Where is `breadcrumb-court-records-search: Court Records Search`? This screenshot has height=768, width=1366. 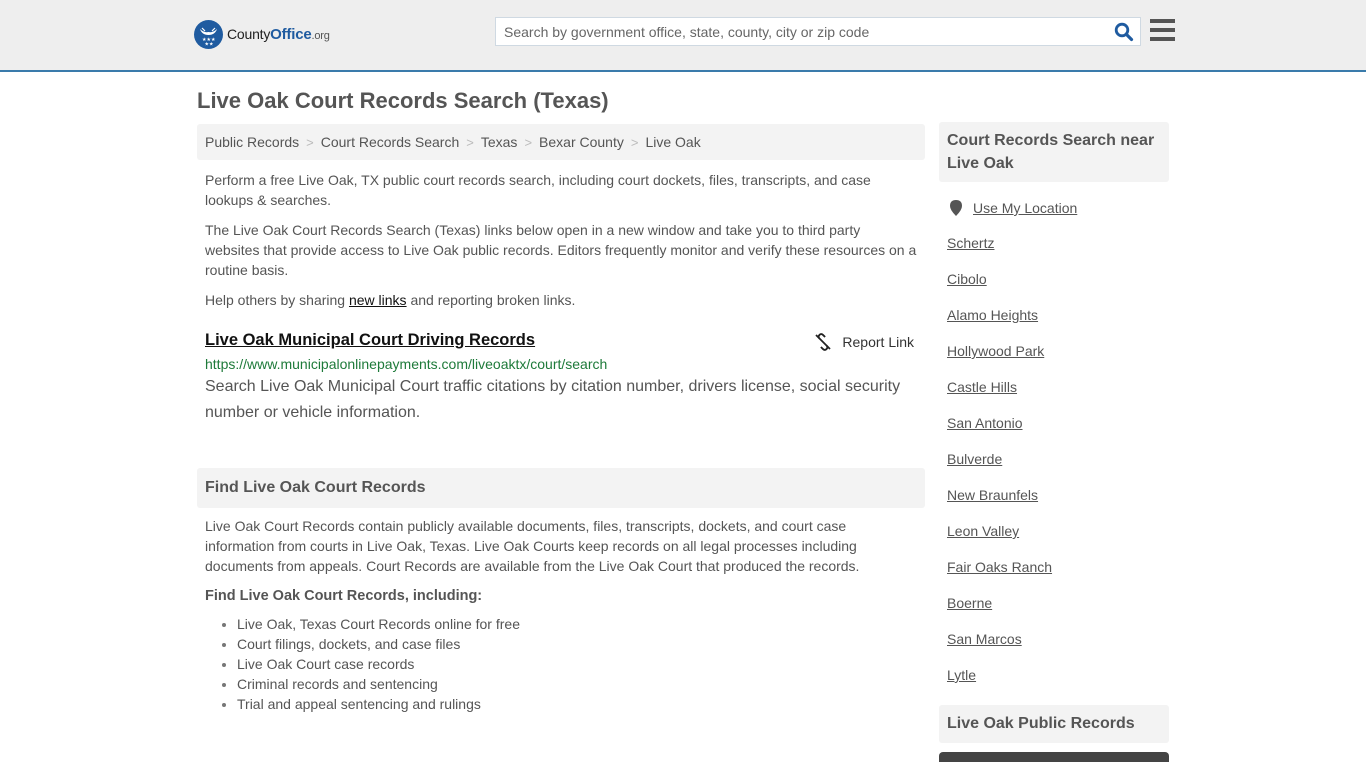 breadcrumb-court-records-search: Court Records Search is located at coordinates (390, 142).